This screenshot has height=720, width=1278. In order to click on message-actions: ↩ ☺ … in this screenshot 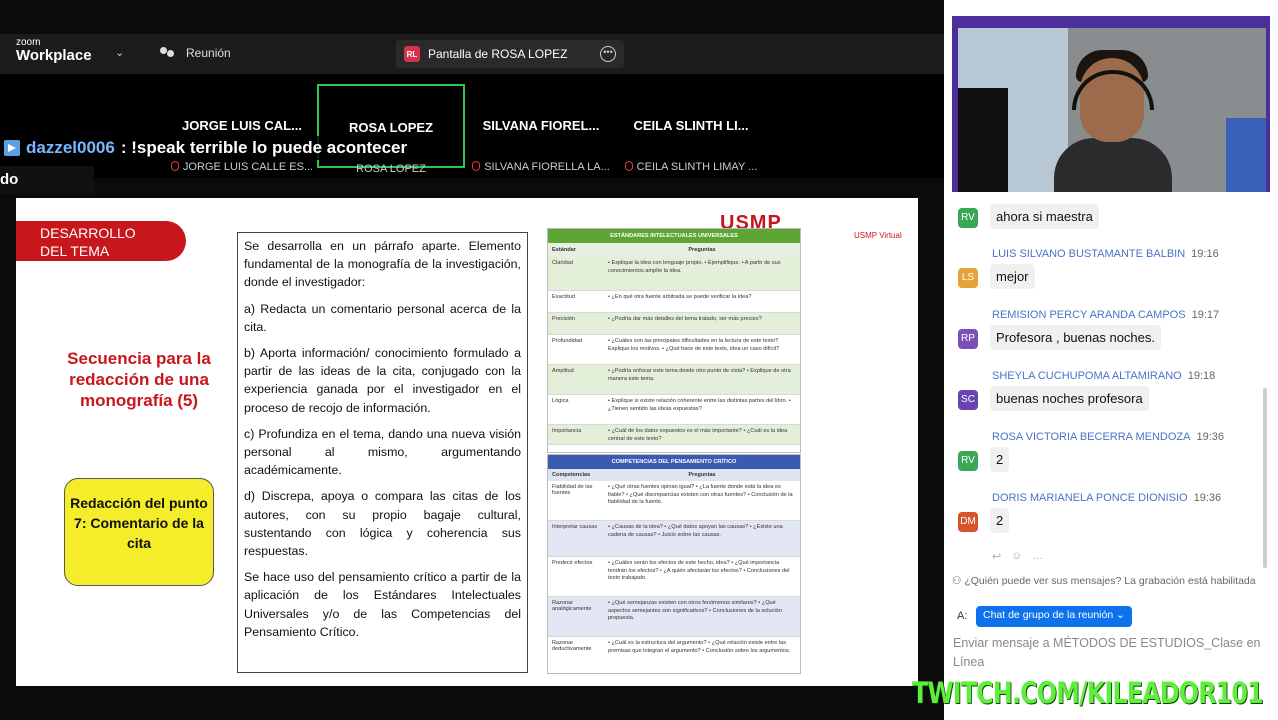, I will do `click(1017, 556)`.